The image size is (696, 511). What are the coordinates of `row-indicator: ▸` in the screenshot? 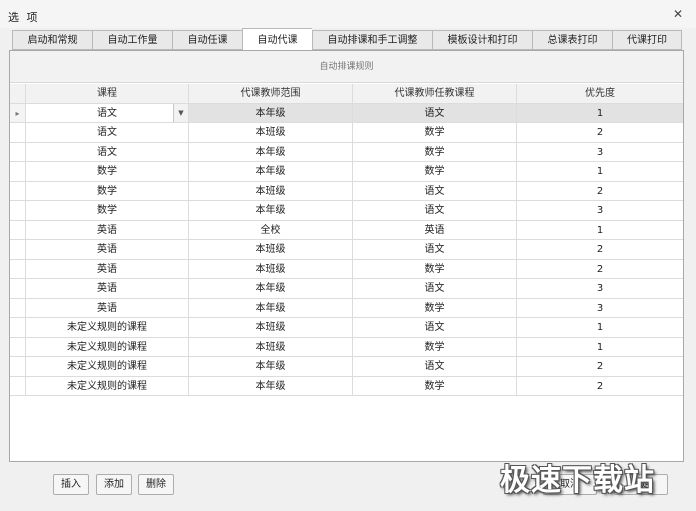 It's located at (18, 112).